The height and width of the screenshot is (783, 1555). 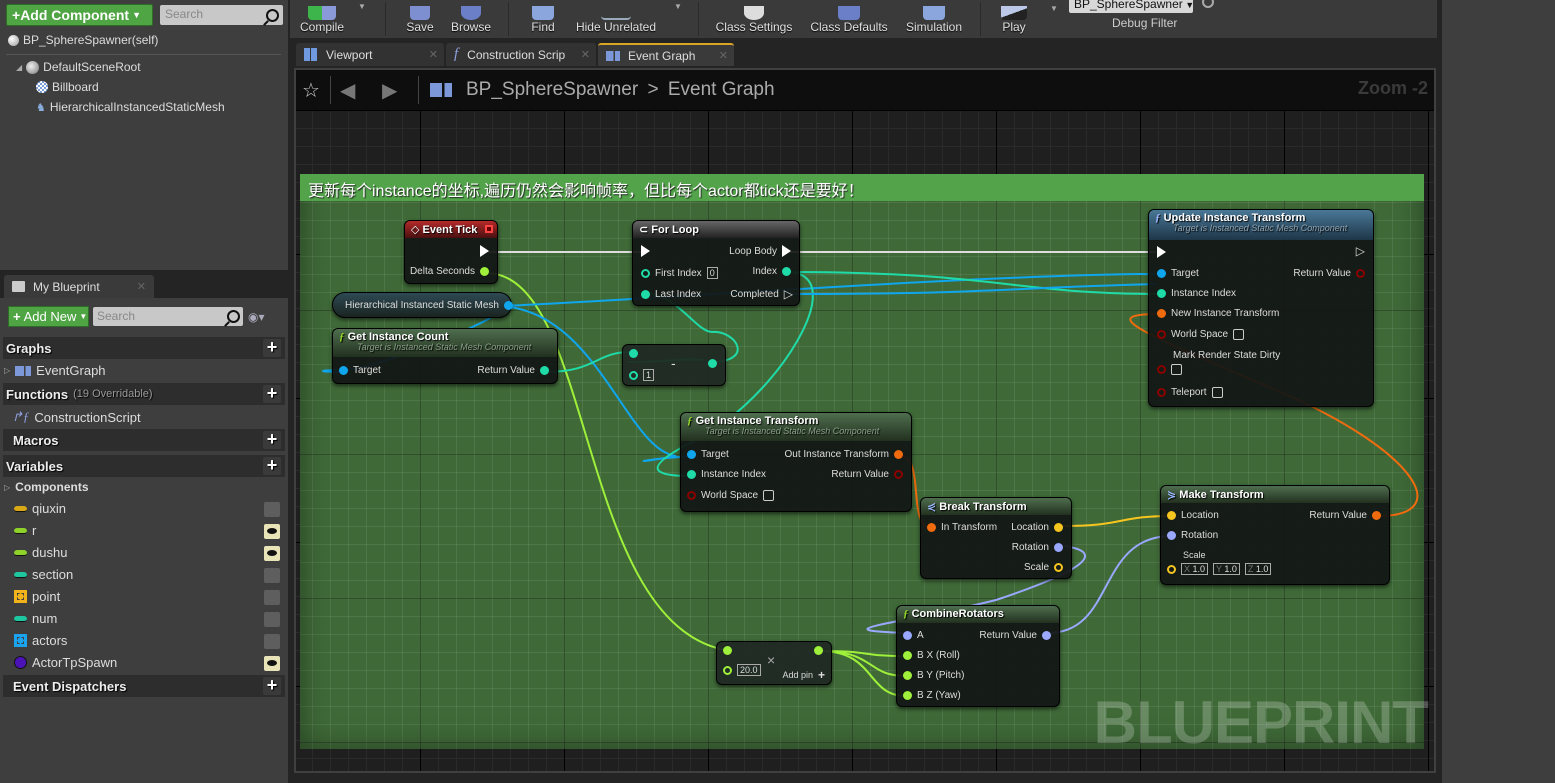 I want to click on variable-item: num, so click(x=35, y=618).